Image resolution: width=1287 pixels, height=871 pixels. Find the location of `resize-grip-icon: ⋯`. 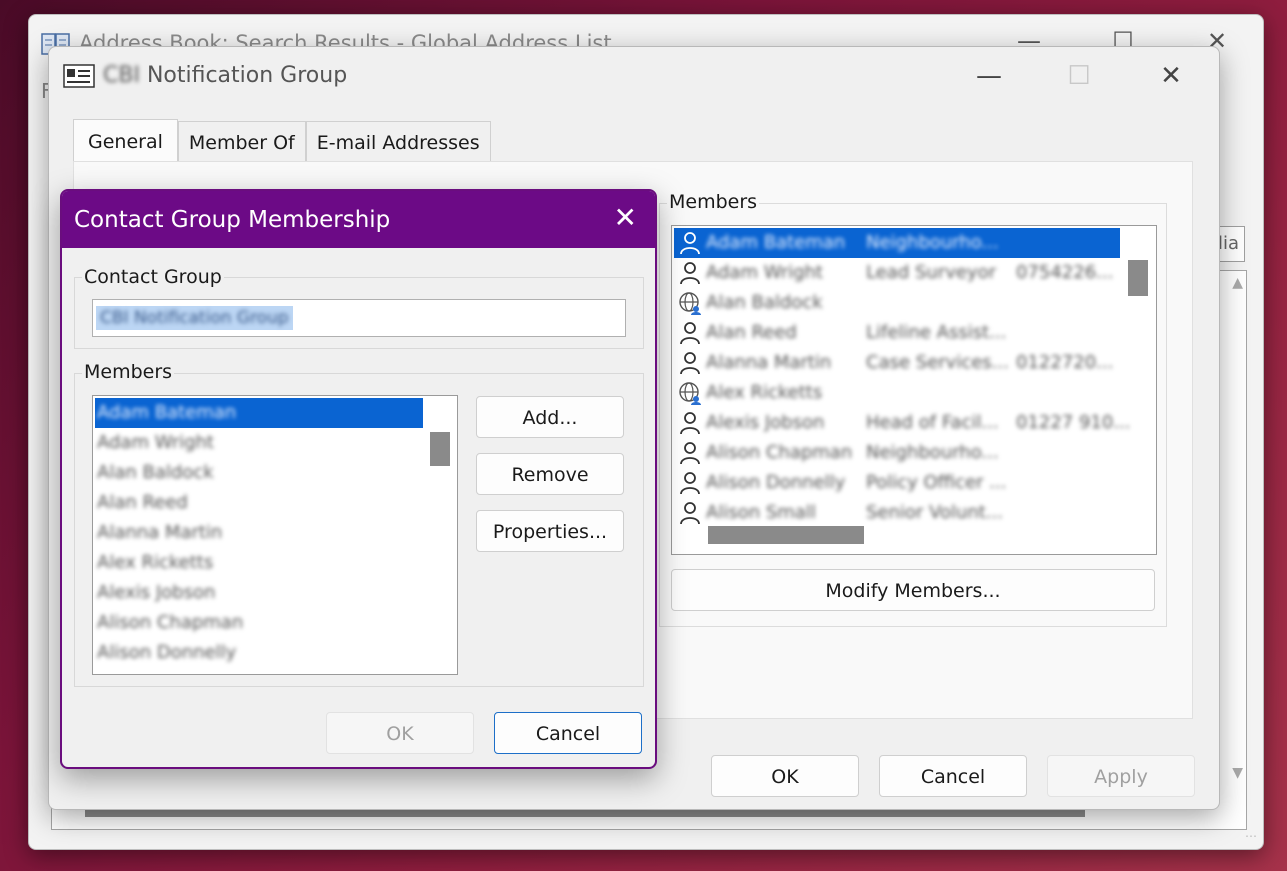

resize-grip-icon: ⋯ is located at coordinates (1251, 836).